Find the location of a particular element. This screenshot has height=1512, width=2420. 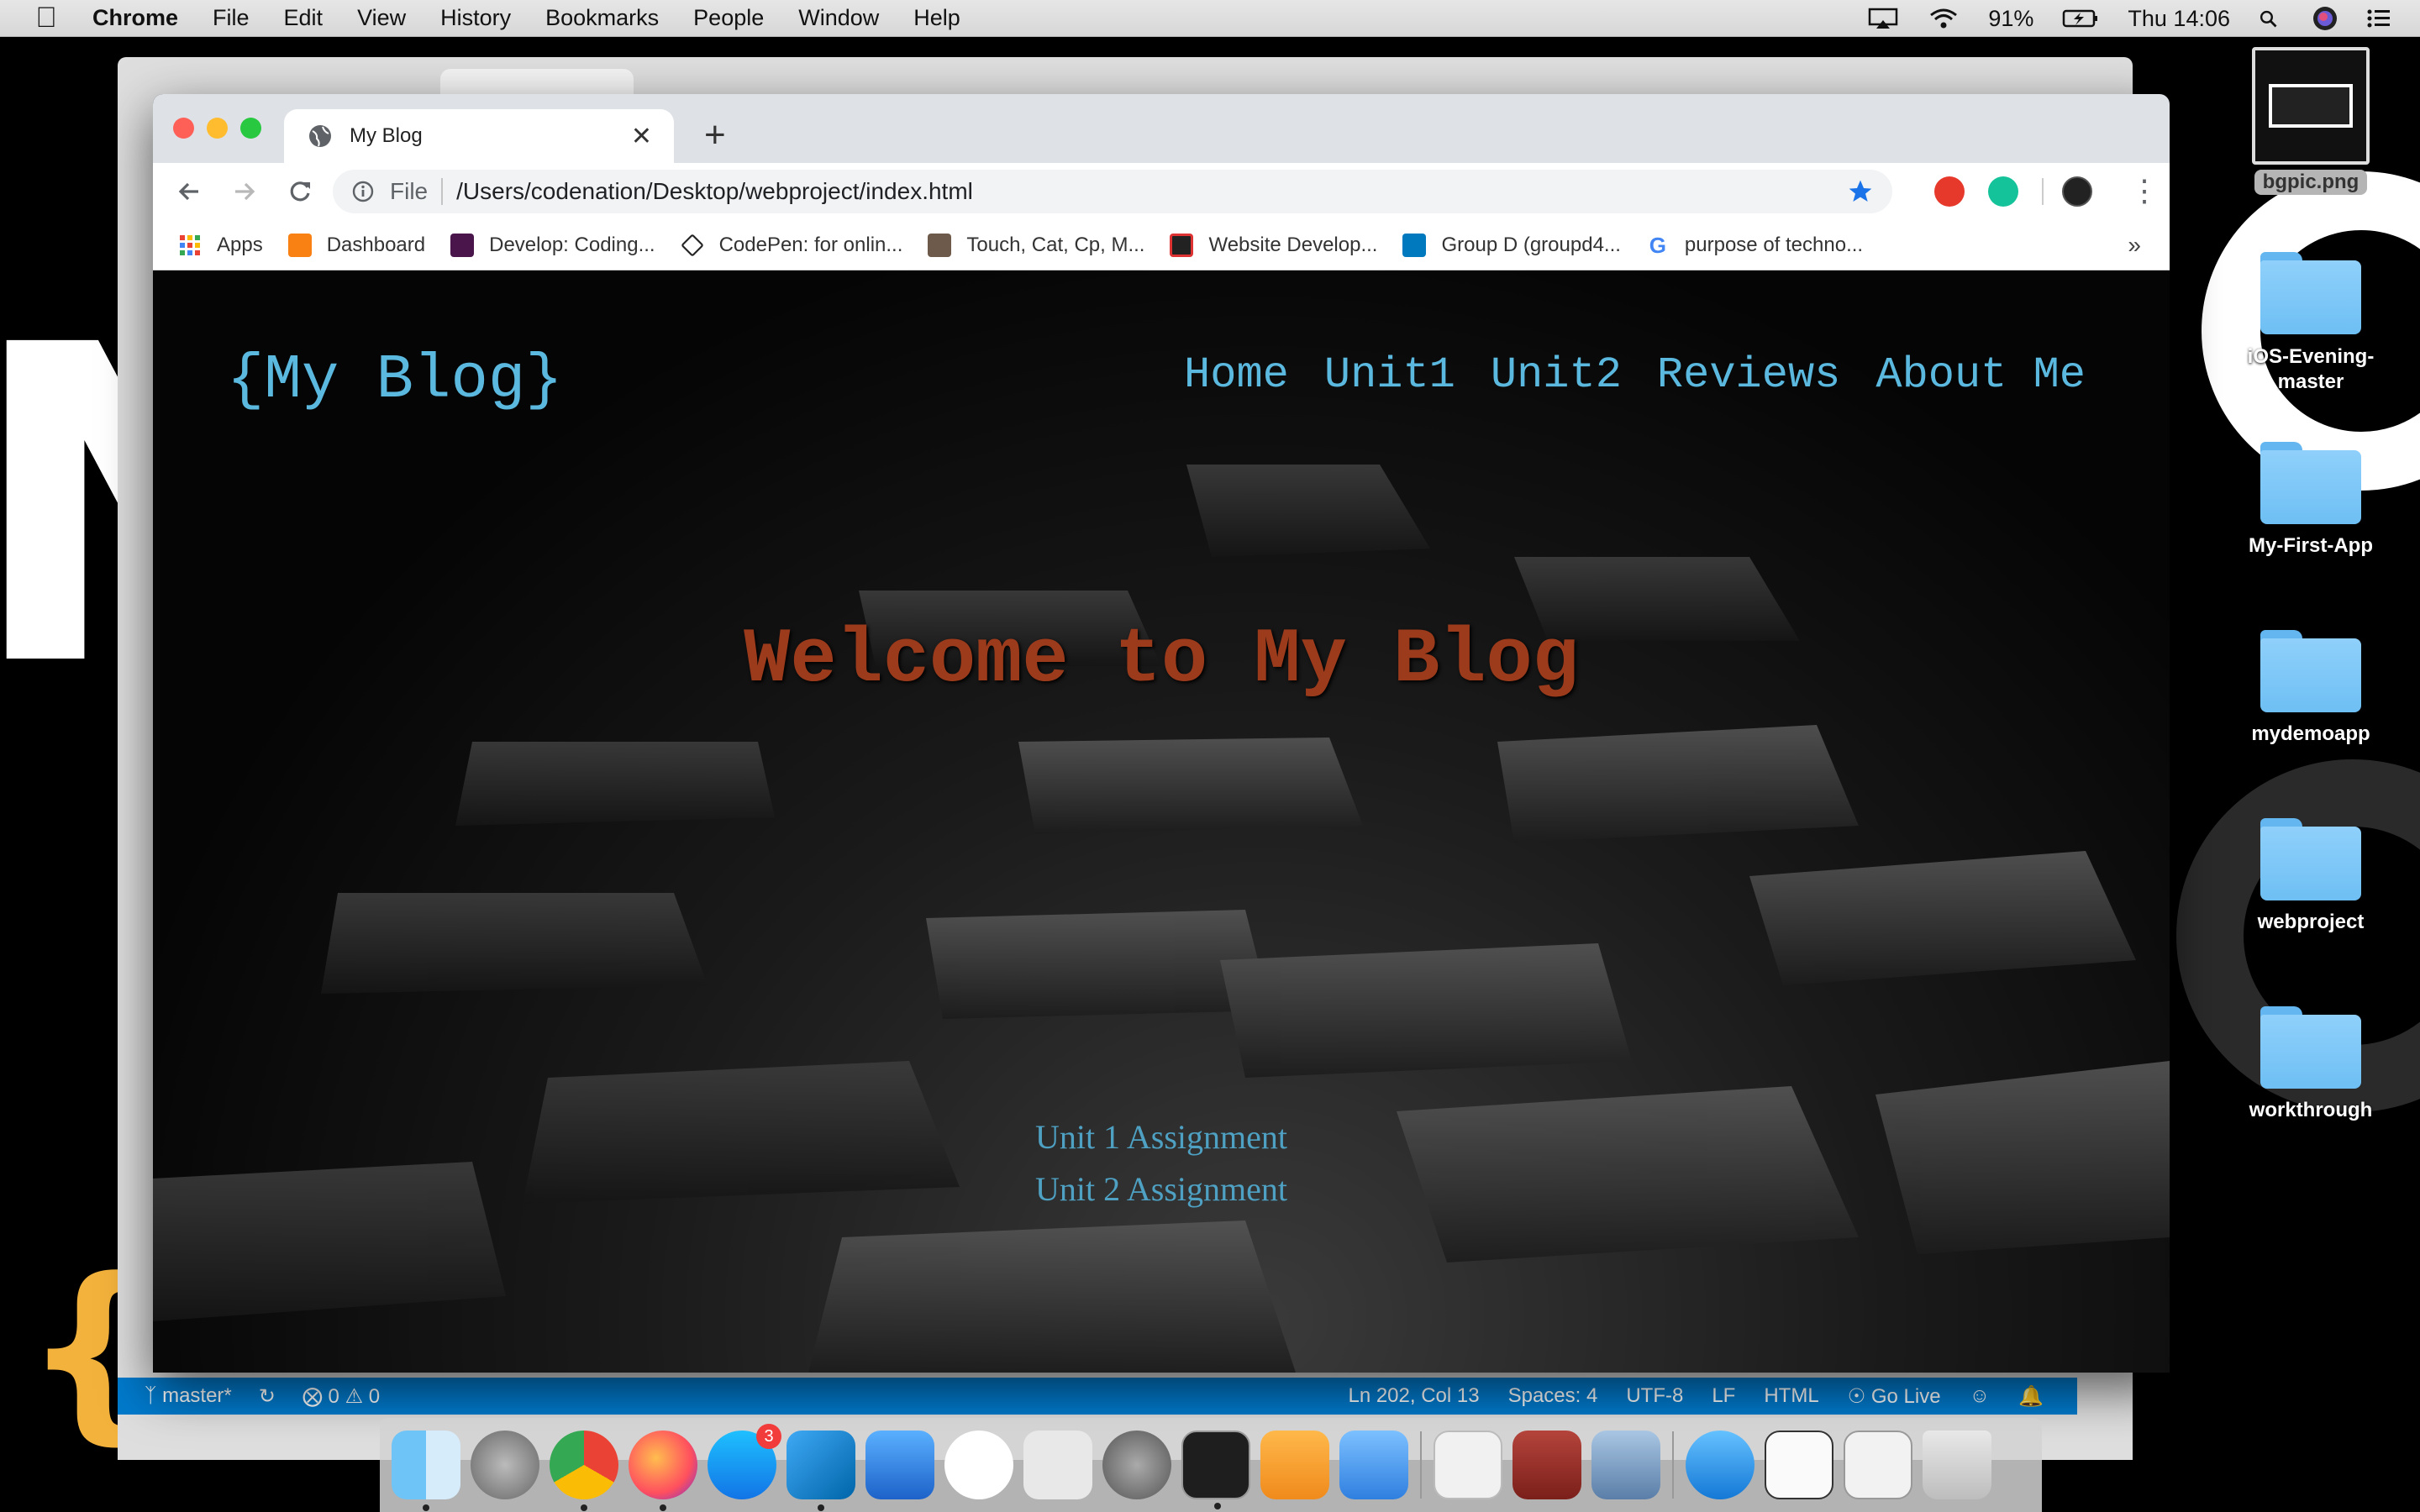

desktop-icon-workthrough: workthrough is located at coordinates (2310, 1064).